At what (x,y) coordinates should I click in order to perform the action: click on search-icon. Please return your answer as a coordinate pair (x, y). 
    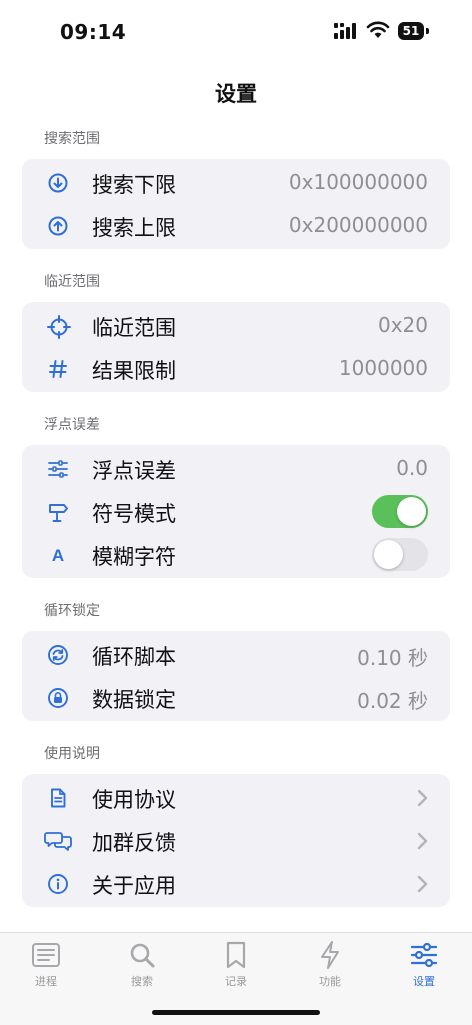
    Looking at the image, I should click on (142, 955).